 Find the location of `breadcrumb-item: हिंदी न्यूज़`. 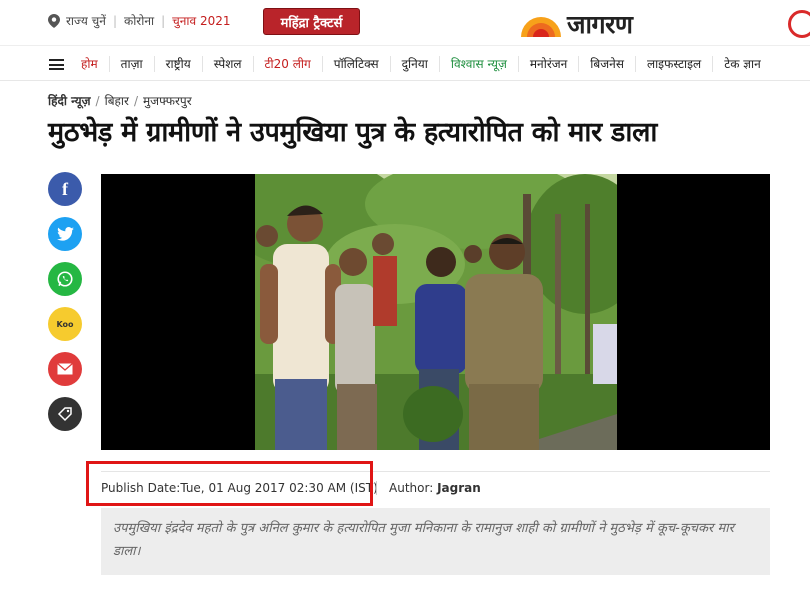

breadcrumb-item: हिंदी न्यूज़ is located at coordinates (69, 101).